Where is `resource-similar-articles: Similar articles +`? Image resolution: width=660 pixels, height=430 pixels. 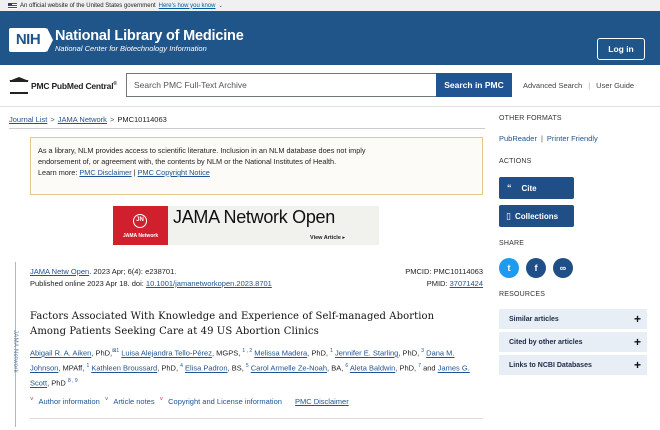 resource-similar-articles: Similar articles + is located at coordinates (573, 319).